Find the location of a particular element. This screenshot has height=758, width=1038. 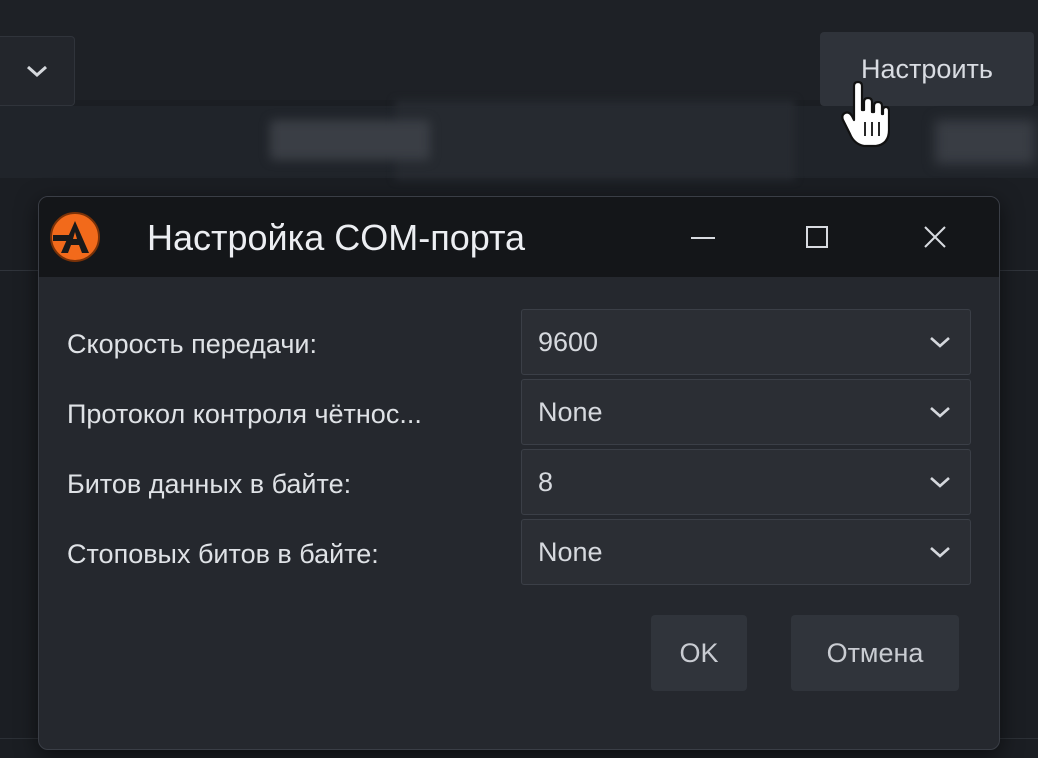

blurred-content is located at coordinates (595, 140).